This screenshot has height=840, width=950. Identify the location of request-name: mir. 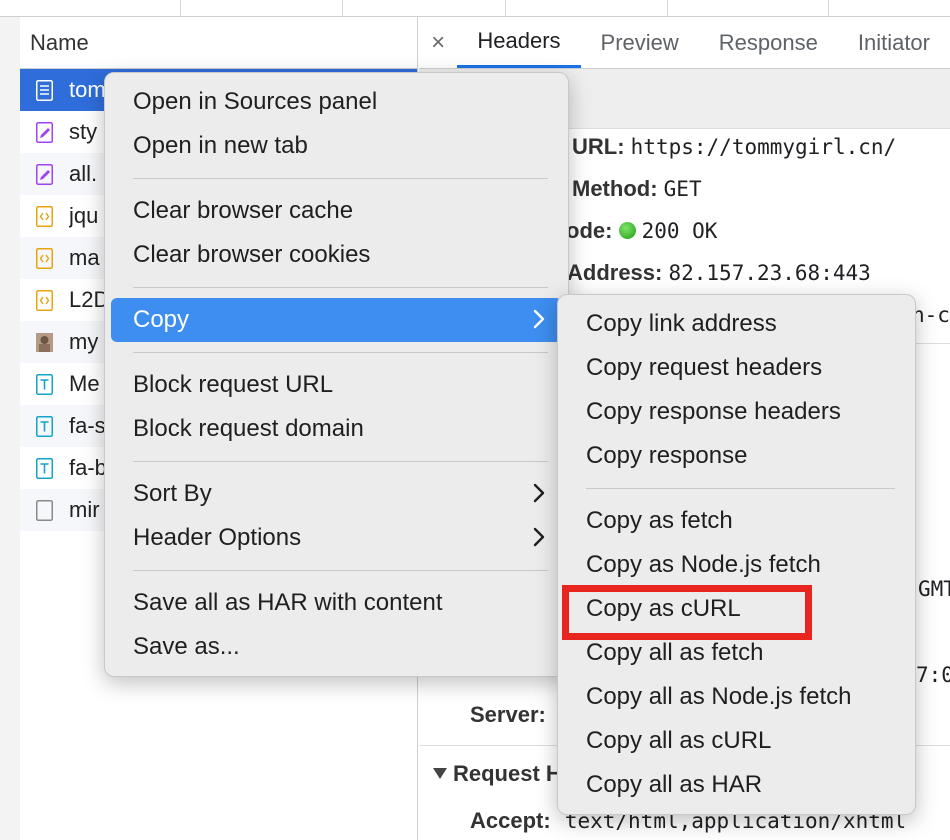
(84, 509).